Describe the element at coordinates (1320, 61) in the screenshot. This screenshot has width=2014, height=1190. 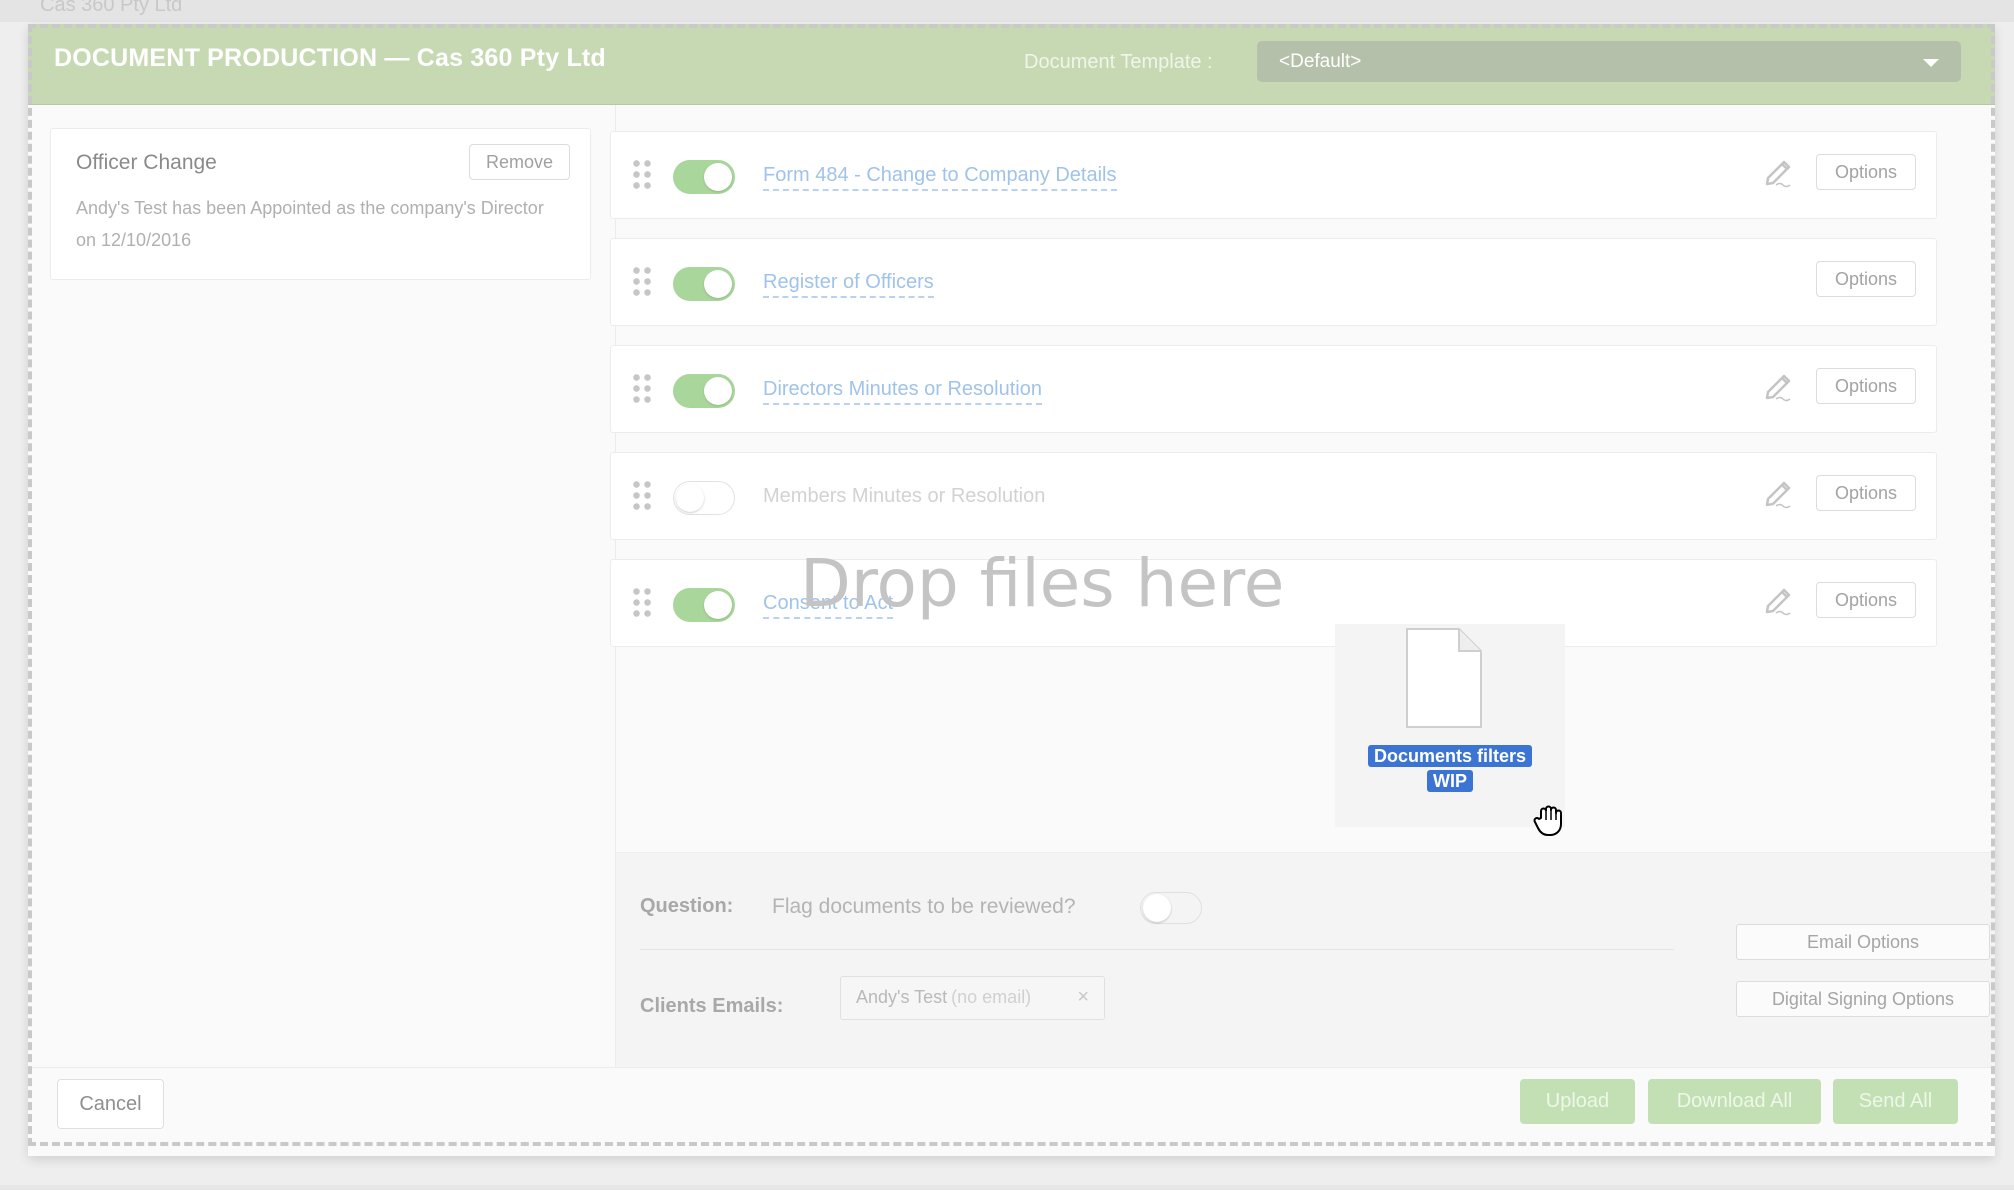
I see `document-template-value: <Default>` at that location.